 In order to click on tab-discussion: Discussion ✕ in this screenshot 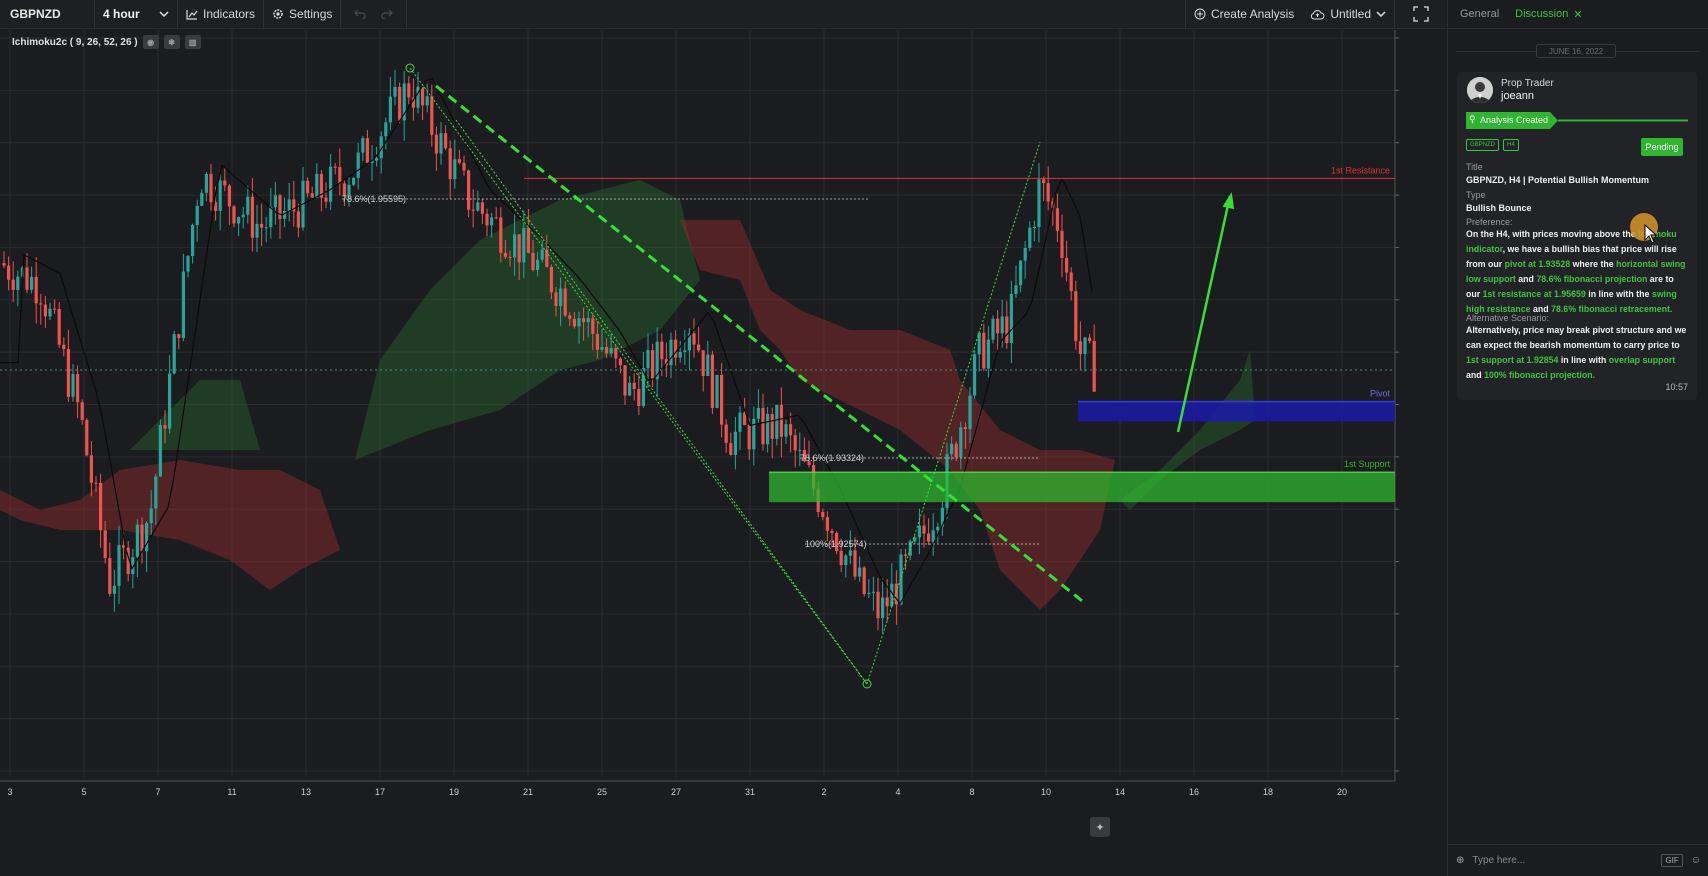, I will do `click(1548, 14)`.